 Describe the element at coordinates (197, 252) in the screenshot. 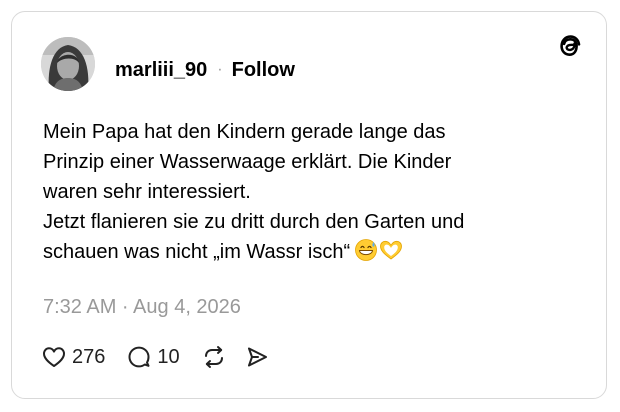

I see `post-text-line: schauen was nicht „im Wassr isch“` at that location.